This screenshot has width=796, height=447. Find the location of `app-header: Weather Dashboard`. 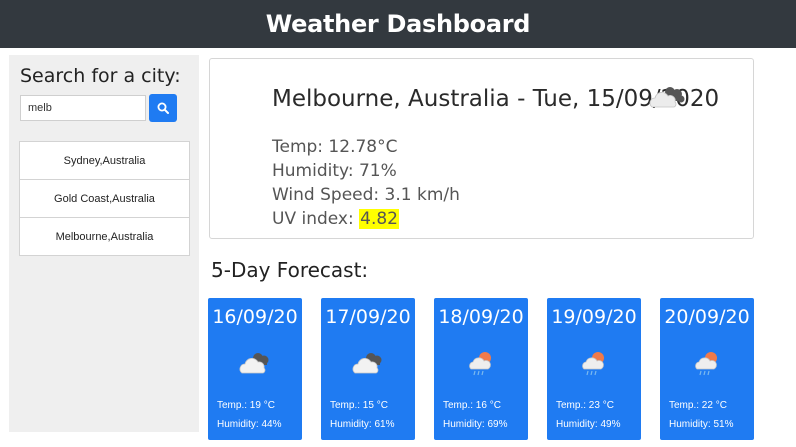

app-header: Weather Dashboard is located at coordinates (398, 24).